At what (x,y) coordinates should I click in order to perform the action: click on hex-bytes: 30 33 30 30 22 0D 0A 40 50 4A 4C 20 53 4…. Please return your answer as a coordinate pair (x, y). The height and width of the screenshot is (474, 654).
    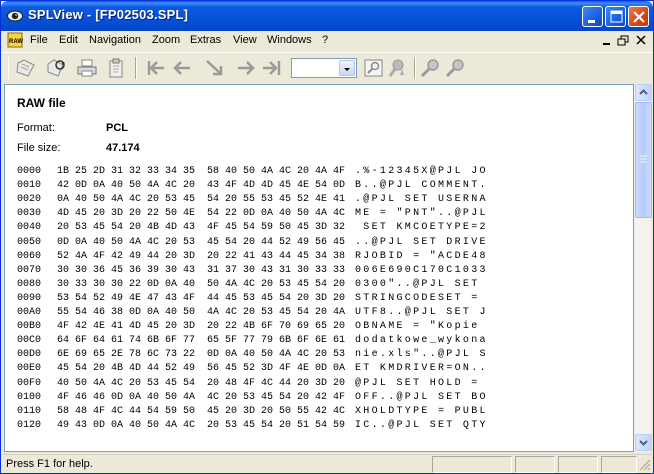
    Looking at the image, I should click on (201, 284).